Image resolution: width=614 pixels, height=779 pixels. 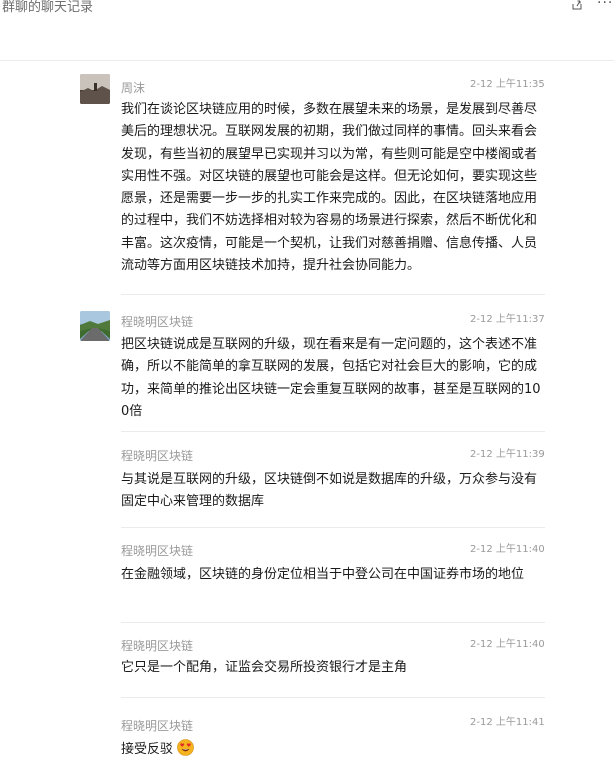 What do you see at coordinates (507, 84) in the screenshot?
I see `message-time: 2-12 上午11:35` at bounding box center [507, 84].